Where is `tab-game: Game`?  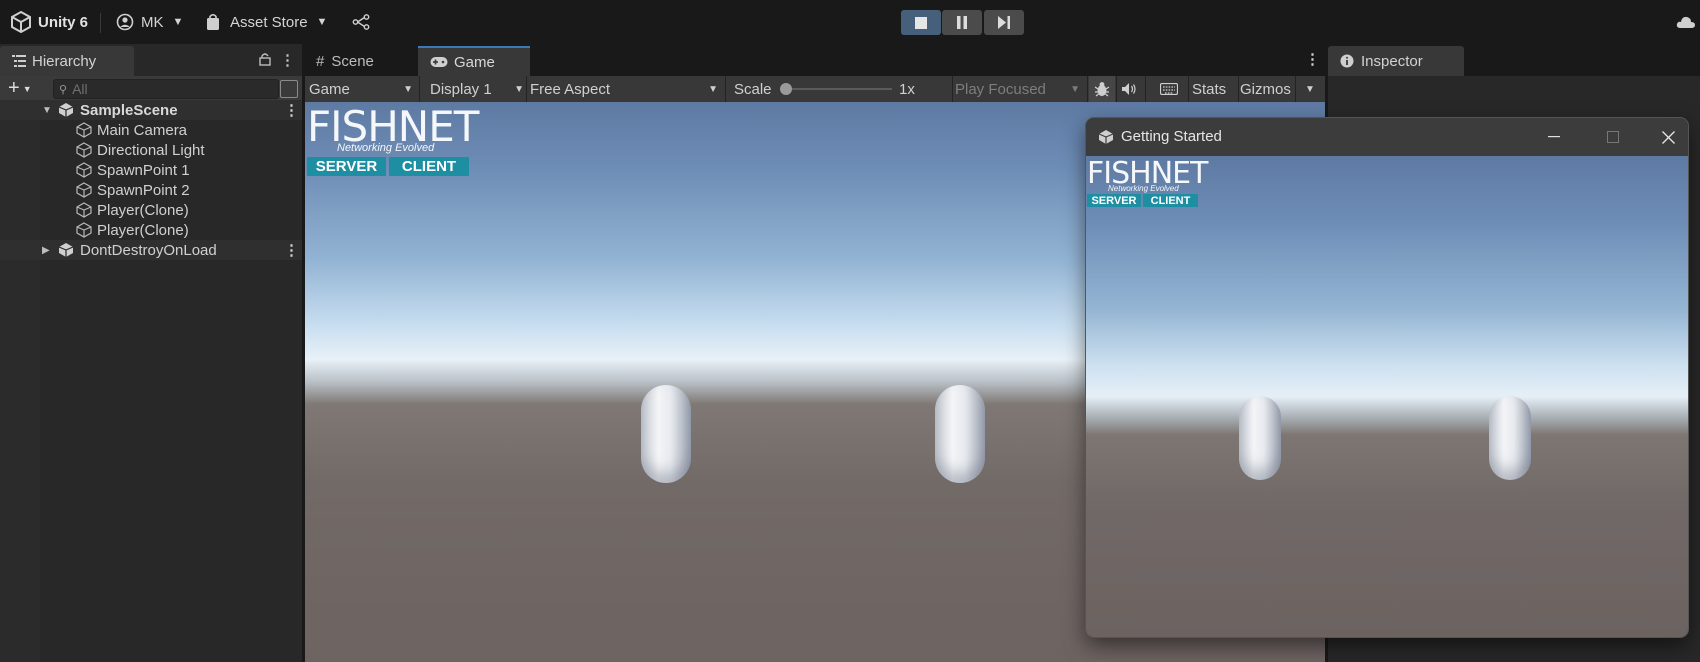 tab-game: Game is located at coordinates (474, 61).